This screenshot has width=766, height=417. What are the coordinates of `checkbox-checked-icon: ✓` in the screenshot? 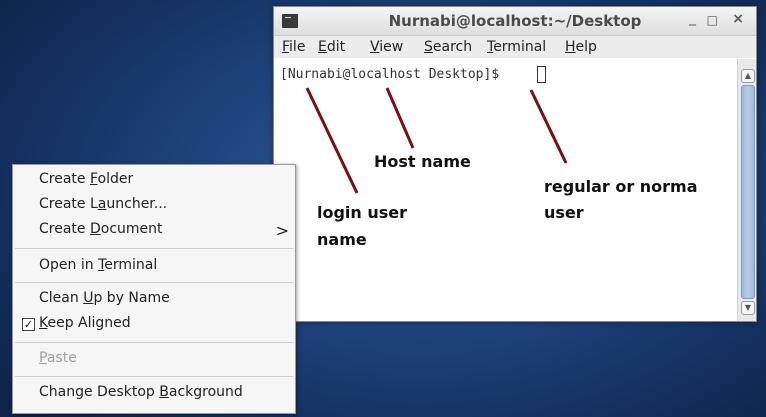 It's located at (28, 324).